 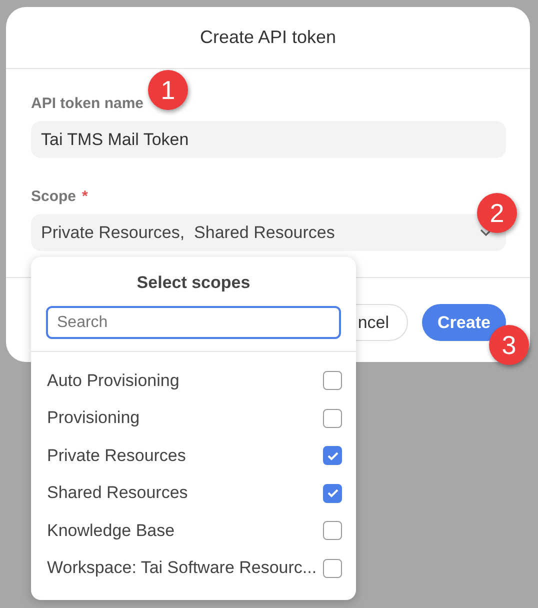 I want to click on search-field: Search, so click(x=193, y=322).